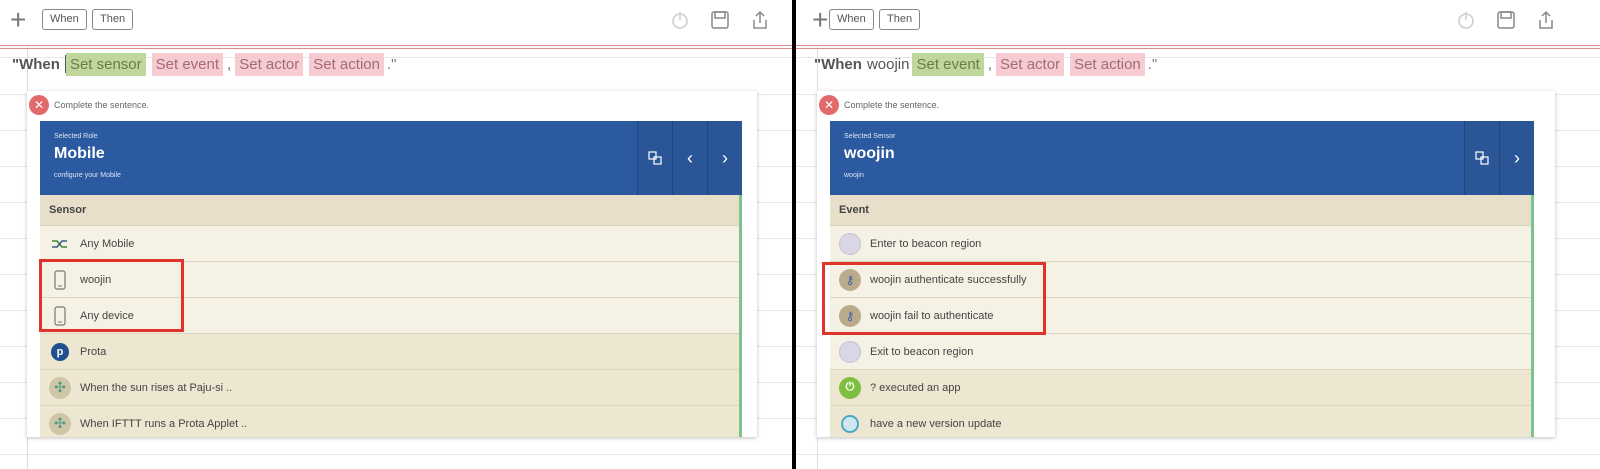 This screenshot has height=469, width=1600. What do you see at coordinates (79, 153) in the screenshot?
I see `banner-title: Mobile` at bounding box center [79, 153].